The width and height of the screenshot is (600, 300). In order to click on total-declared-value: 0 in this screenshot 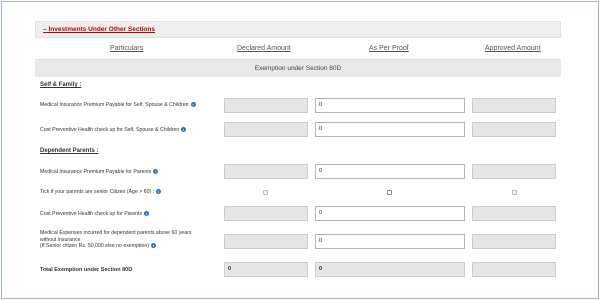, I will do `click(266, 269)`.